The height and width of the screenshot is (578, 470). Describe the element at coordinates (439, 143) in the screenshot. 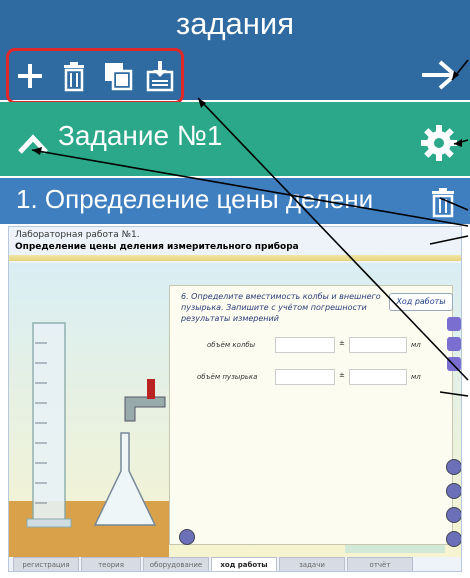

I see `gear-icon` at that location.